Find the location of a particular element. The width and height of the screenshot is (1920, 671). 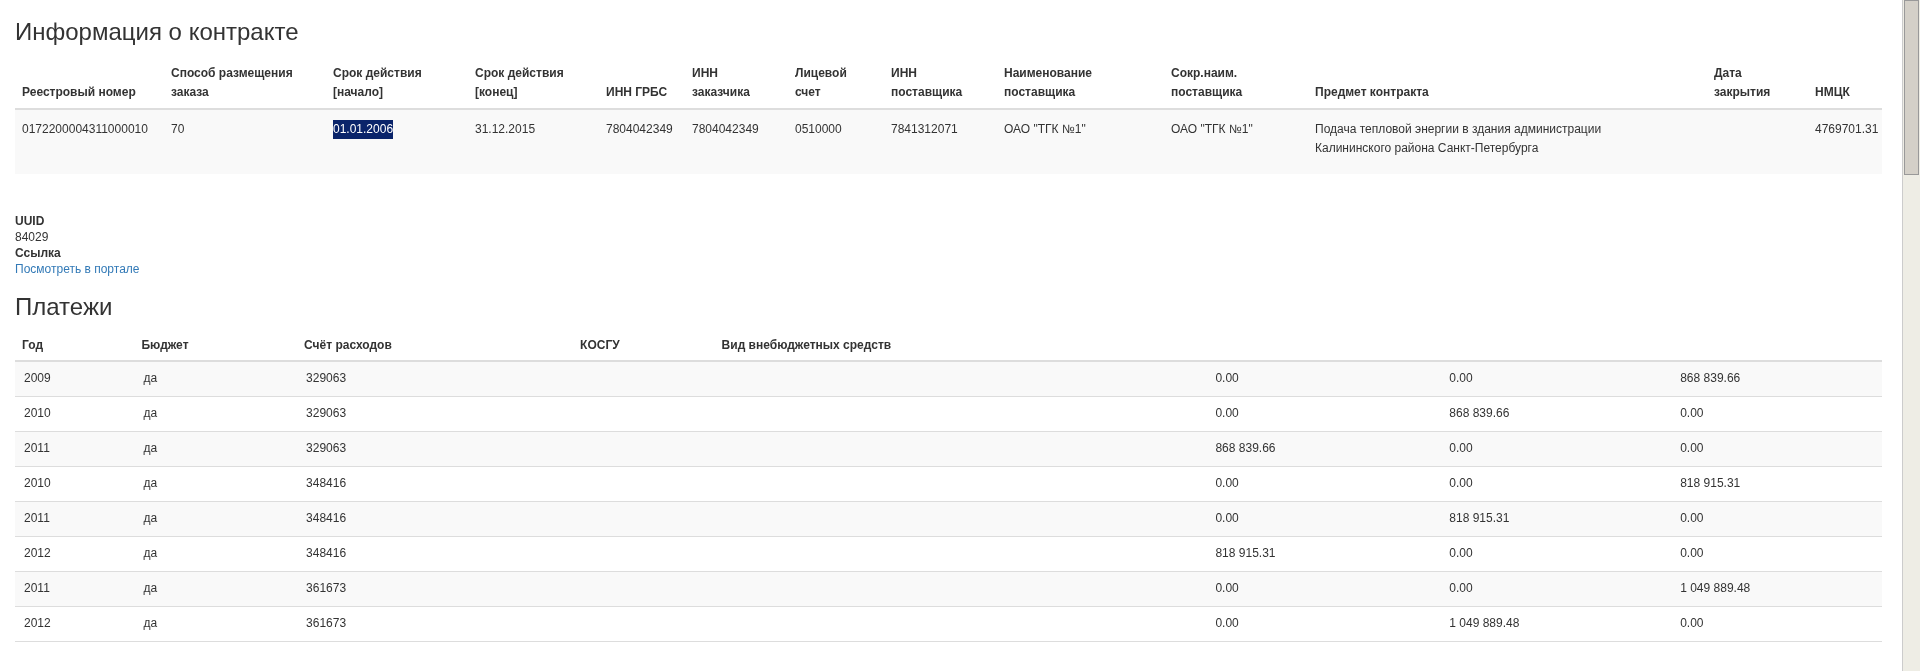

column-header: Дата закрытия is located at coordinates (1757, 83).